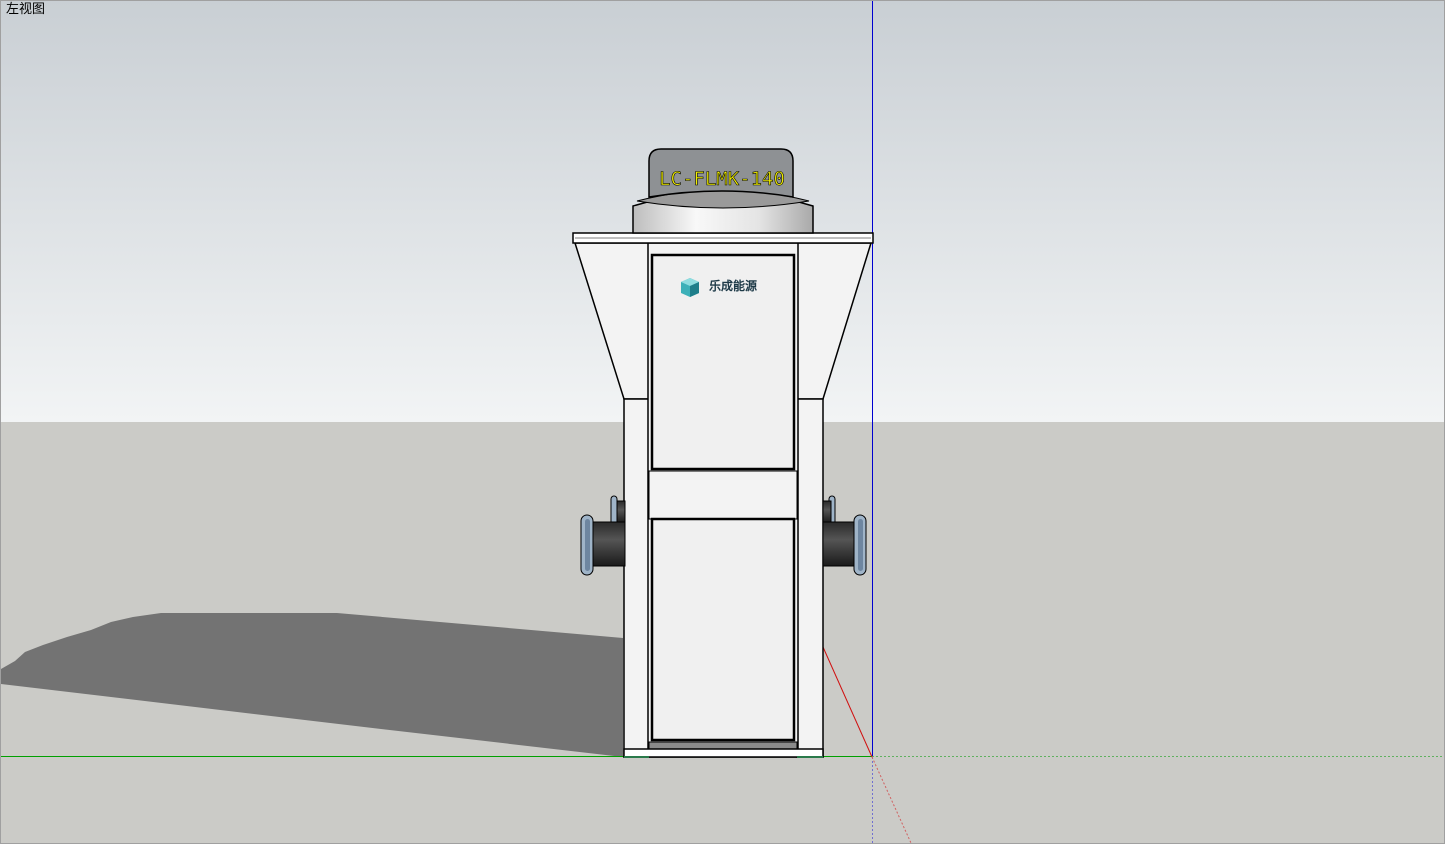 This screenshot has width=1445, height=844. I want to click on left-rear-pipe, so click(621, 512).